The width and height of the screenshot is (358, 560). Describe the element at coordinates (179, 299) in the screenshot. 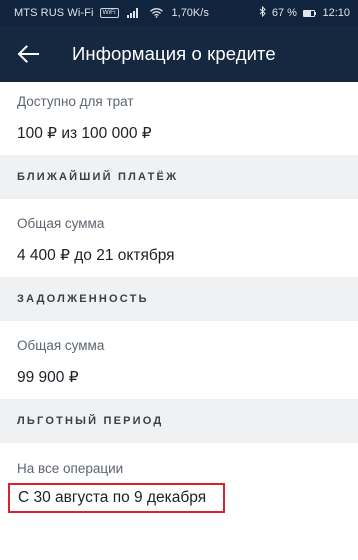

I see `section-debt: ЗАДОЛЖЕННОСТЬ` at that location.